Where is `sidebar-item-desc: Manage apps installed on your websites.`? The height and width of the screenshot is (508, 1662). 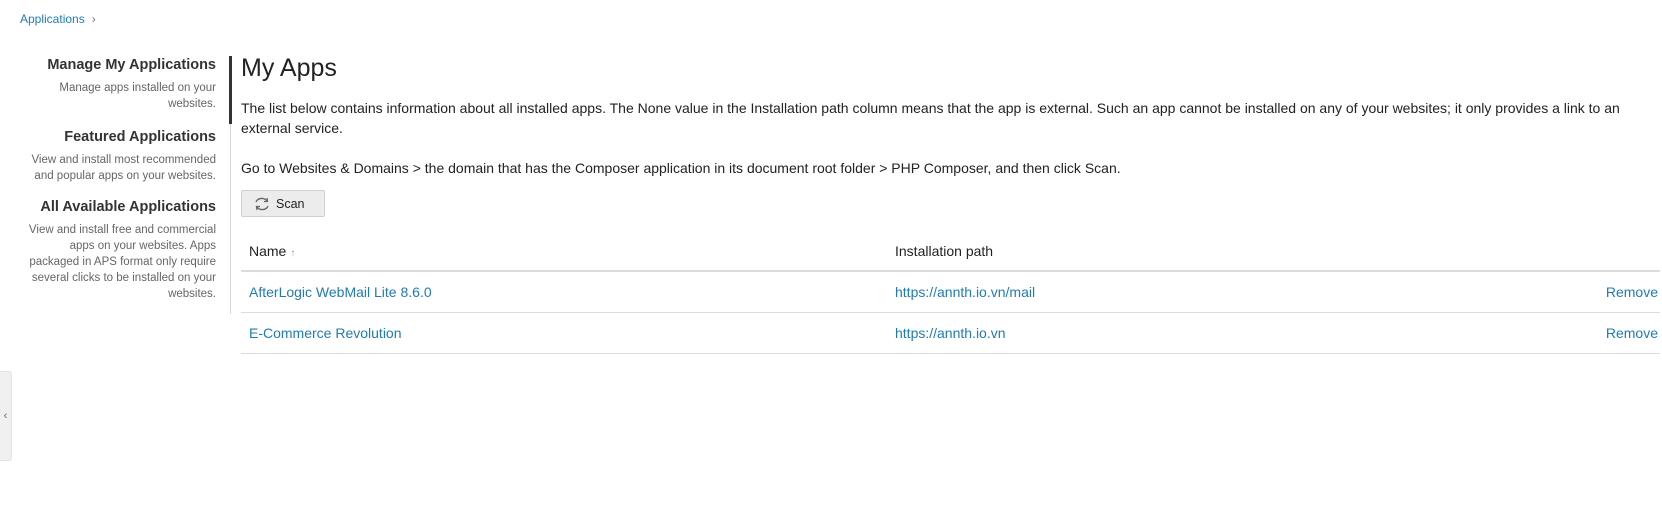 sidebar-item-desc: Manage apps installed on your websites. is located at coordinates (137, 96).